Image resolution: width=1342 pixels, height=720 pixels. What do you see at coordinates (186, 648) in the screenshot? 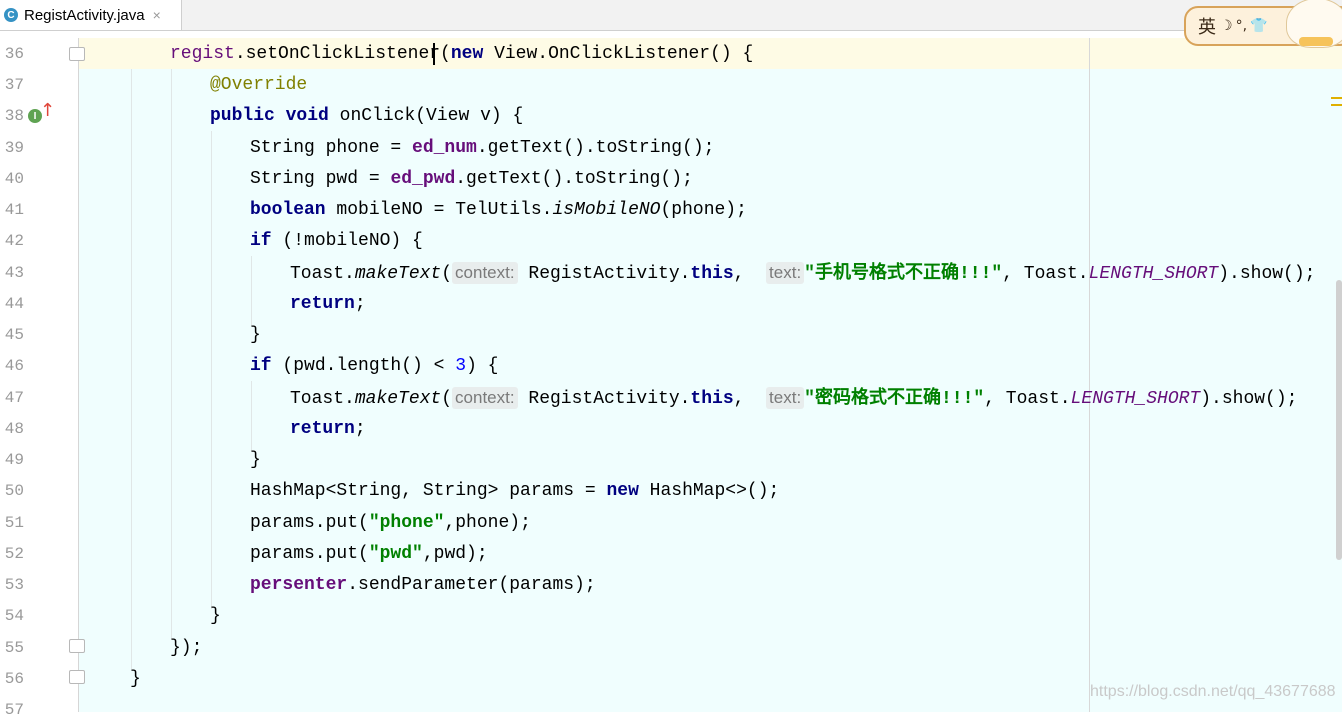
I see `code-line-55: });` at bounding box center [186, 648].